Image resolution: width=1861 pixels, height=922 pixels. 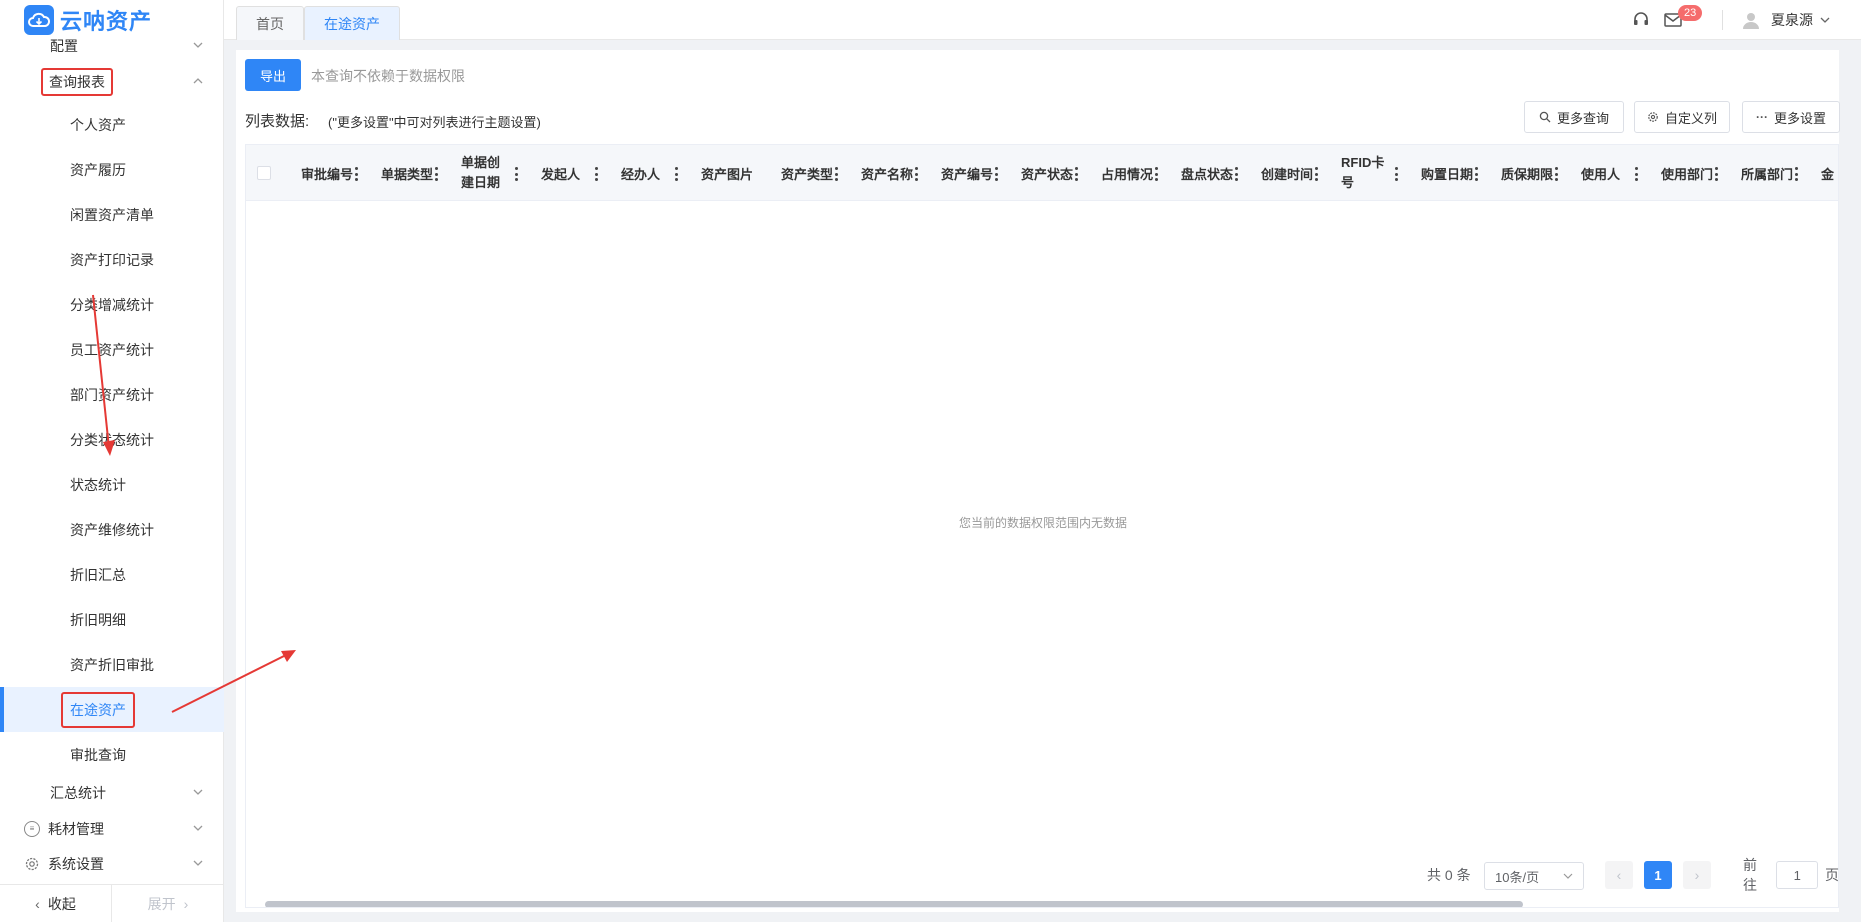 I want to click on sidebar-item-asset-history: 资产履历, so click(x=112, y=169).